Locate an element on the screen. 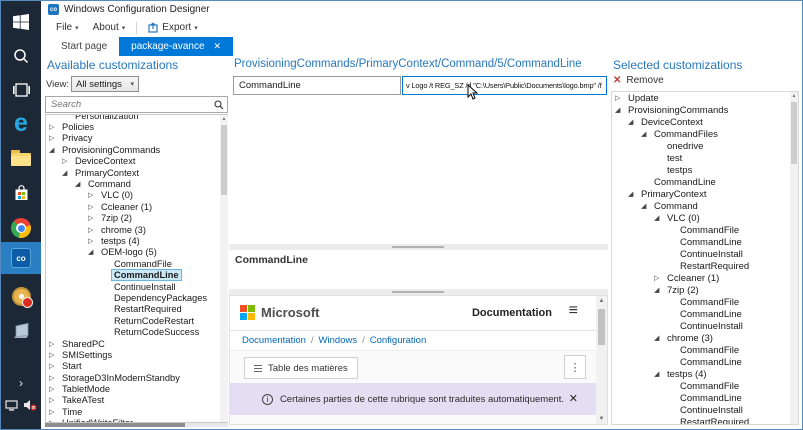 The height and width of the screenshot is (430, 803). tree-item-devicecontext: ◢ DeviceContext is located at coordinates (705, 122).